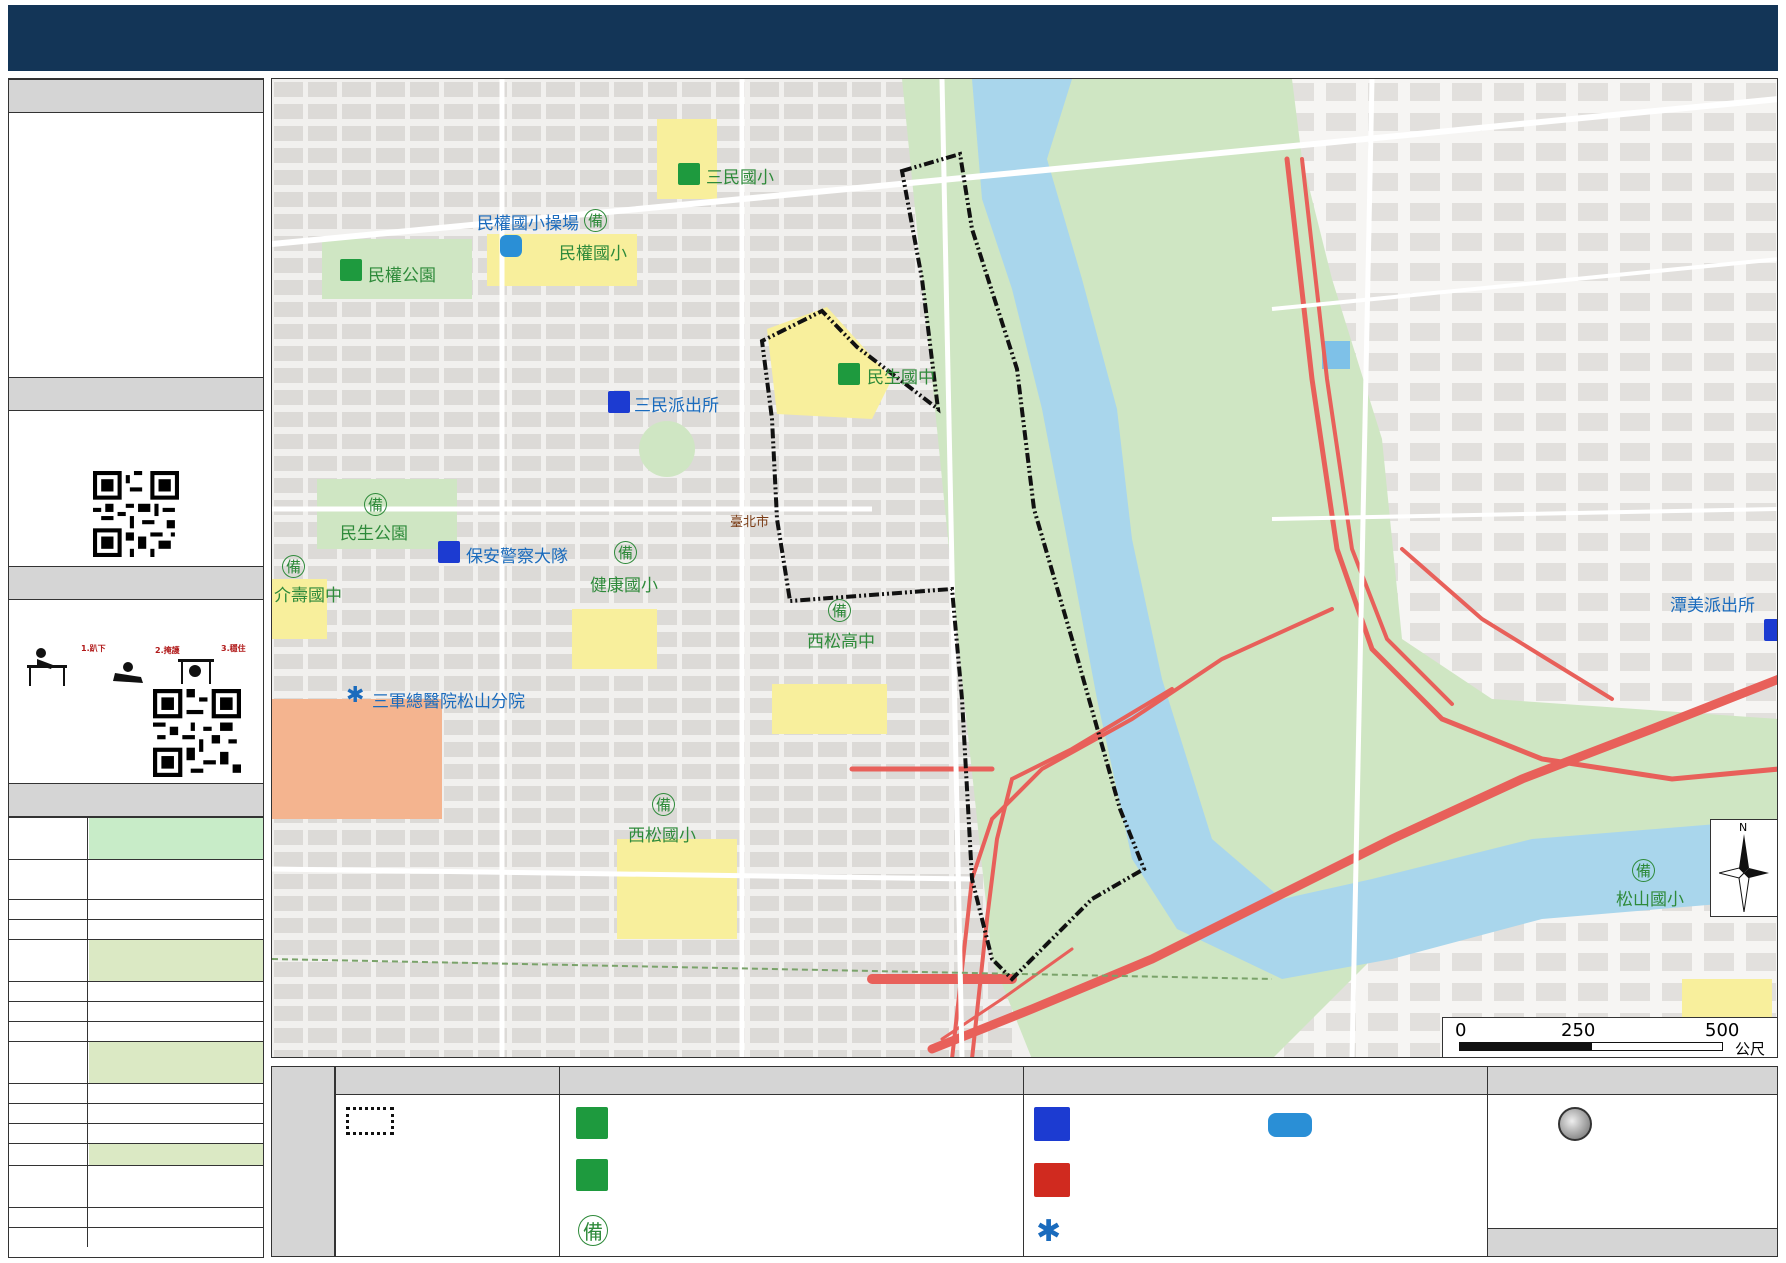 The height and width of the screenshot is (1263, 1786). What do you see at coordinates (136, 668) in the screenshot?
I see `sidebar-panel: 1.趴下 2.掩護 3.穩住` at bounding box center [136, 668].